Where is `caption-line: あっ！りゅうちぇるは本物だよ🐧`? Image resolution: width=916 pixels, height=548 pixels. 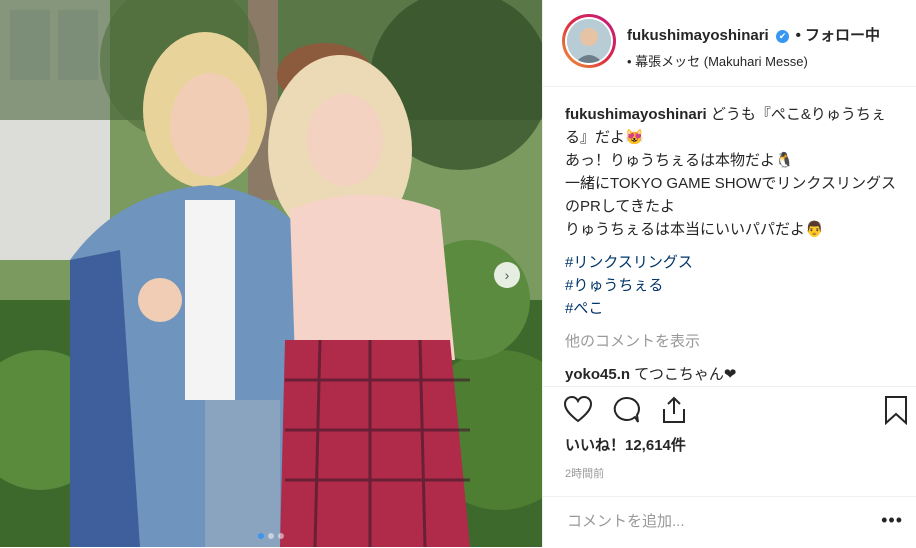 caption-line: あっ！りゅうちぇるは本物だよ🐧 is located at coordinates (679, 160).